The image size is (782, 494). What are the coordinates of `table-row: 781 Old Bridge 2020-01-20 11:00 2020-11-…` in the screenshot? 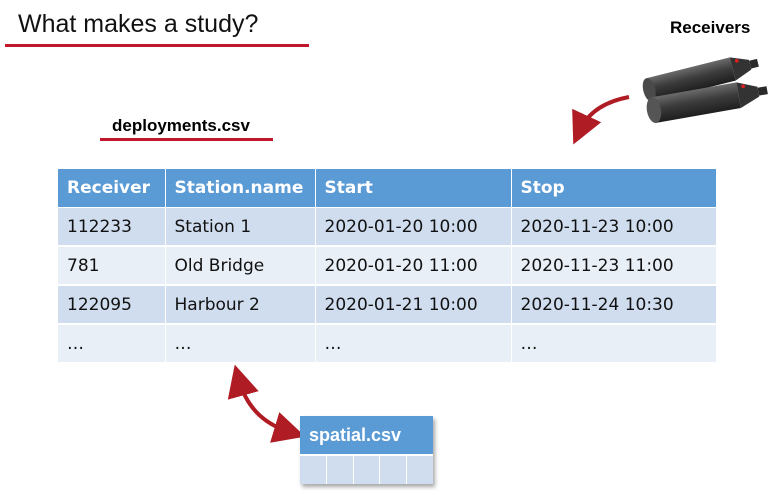 It's located at (387, 266).